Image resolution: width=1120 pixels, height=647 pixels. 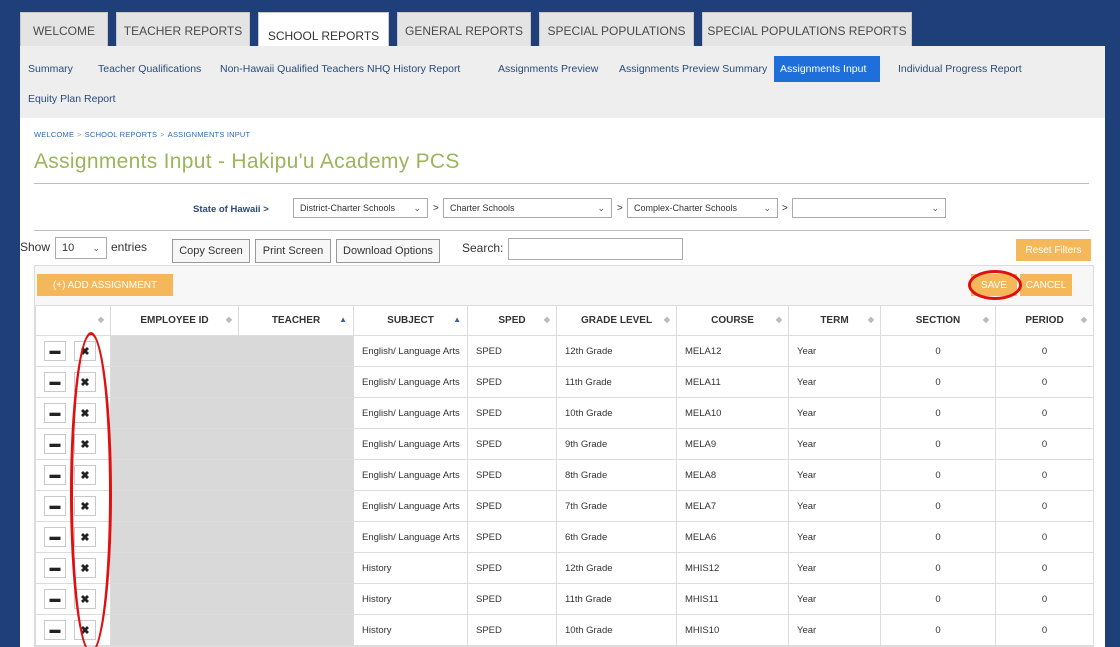 What do you see at coordinates (211, 251) in the screenshot?
I see `copy-screen-button: Copy Screen` at bounding box center [211, 251].